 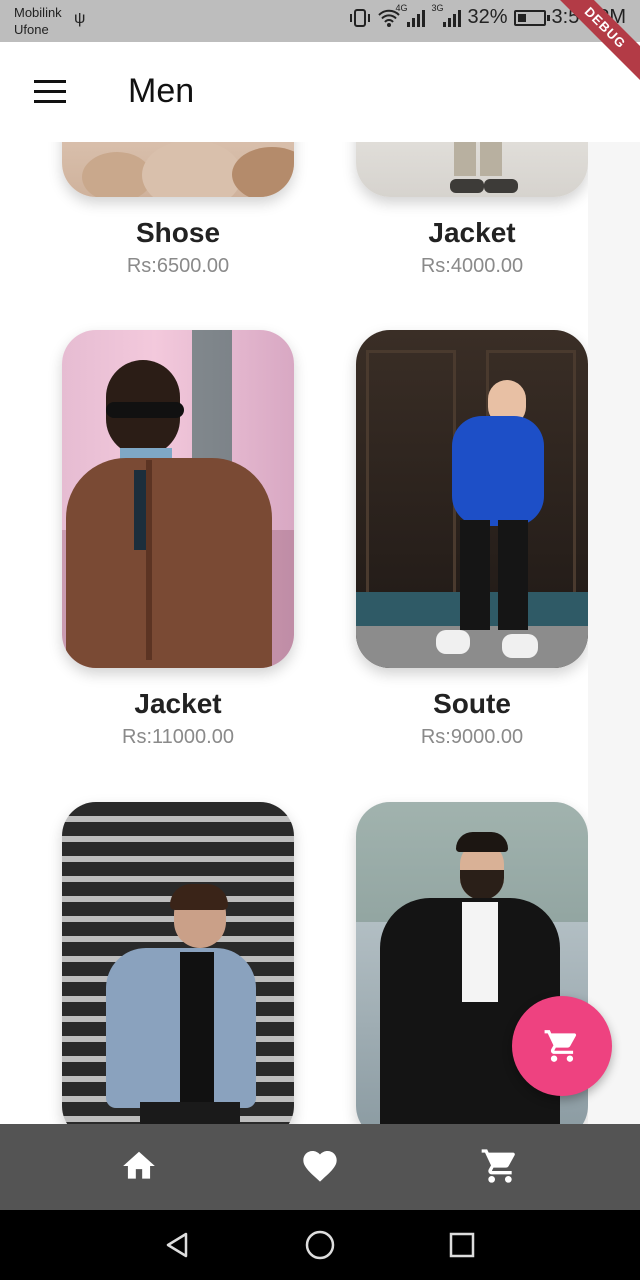 What do you see at coordinates (178, 737) in the screenshot?
I see `product-price: Rs:11000.00` at bounding box center [178, 737].